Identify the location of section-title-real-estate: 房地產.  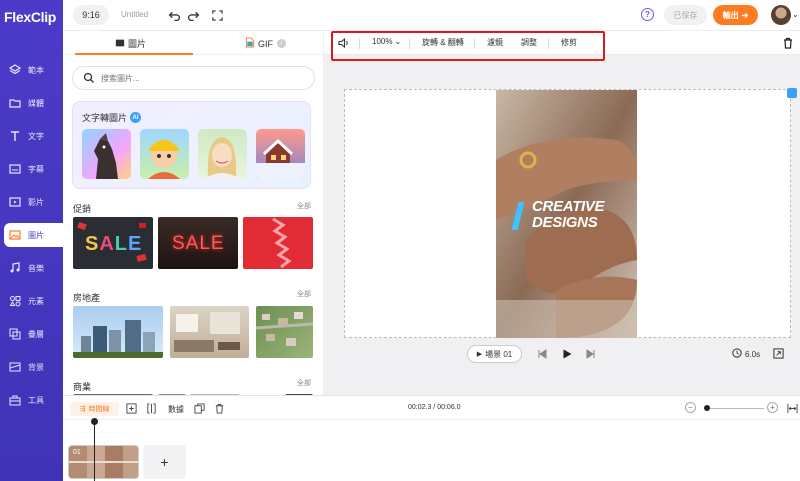
(87, 298).